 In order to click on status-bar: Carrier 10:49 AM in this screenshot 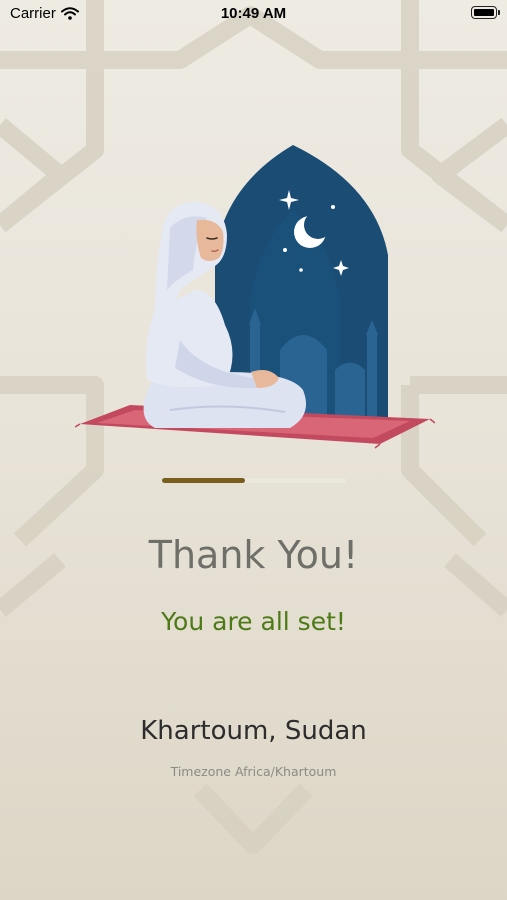, I will do `click(253, 15)`.